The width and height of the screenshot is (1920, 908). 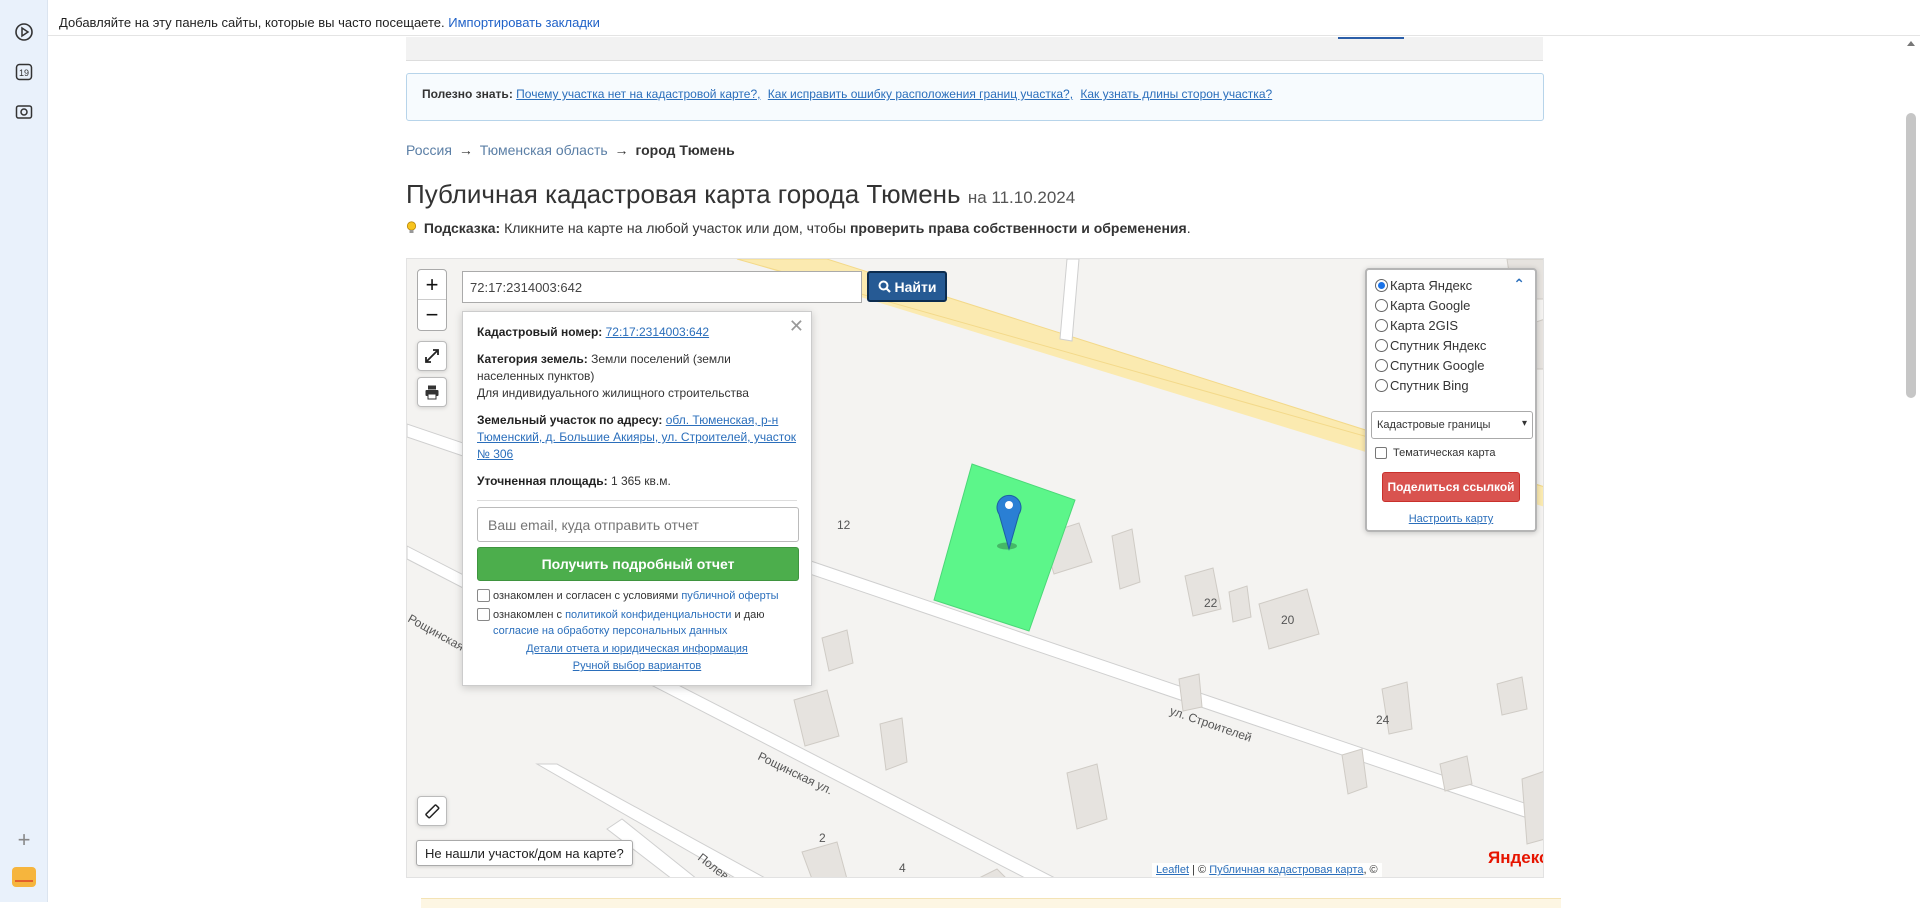 What do you see at coordinates (657, 332) in the screenshot?
I see `cadastral-number-link: 72:17:2314003:642` at bounding box center [657, 332].